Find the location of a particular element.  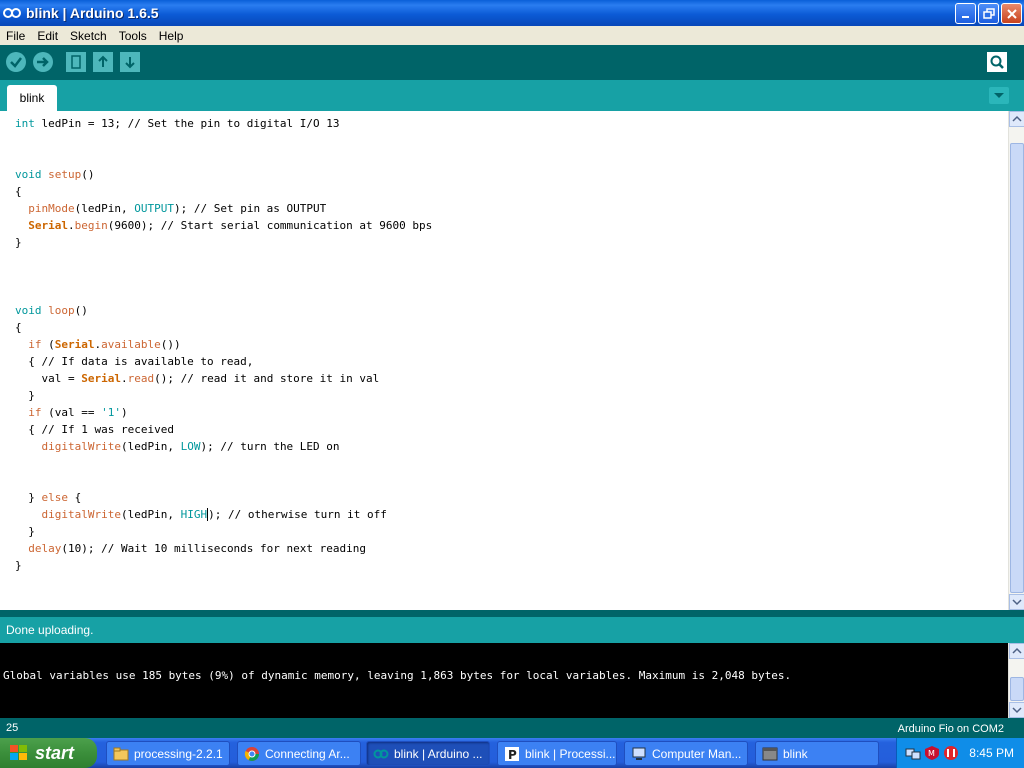

folder-icon is located at coordinates (121, 753).